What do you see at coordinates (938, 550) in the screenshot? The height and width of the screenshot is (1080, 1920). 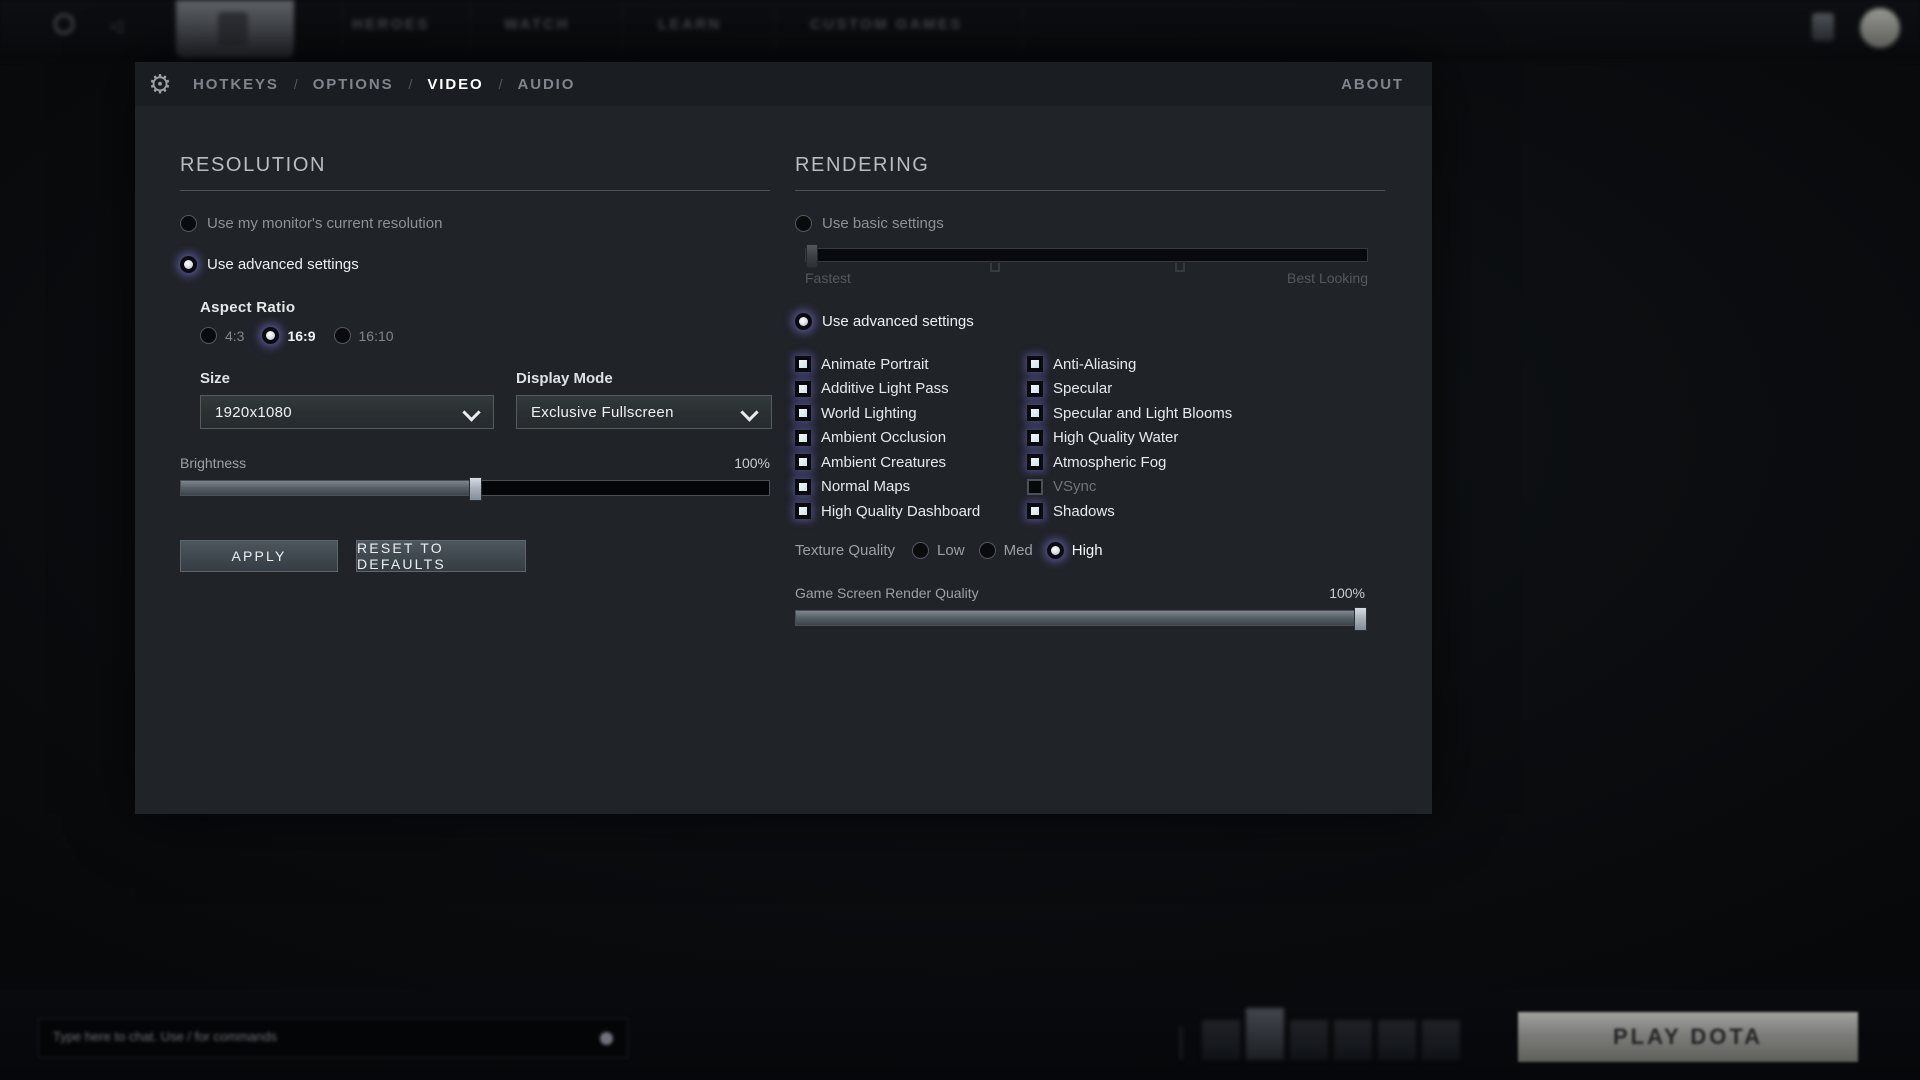 I see `texture-quality-low: Low` at bounding box center [938, 550].